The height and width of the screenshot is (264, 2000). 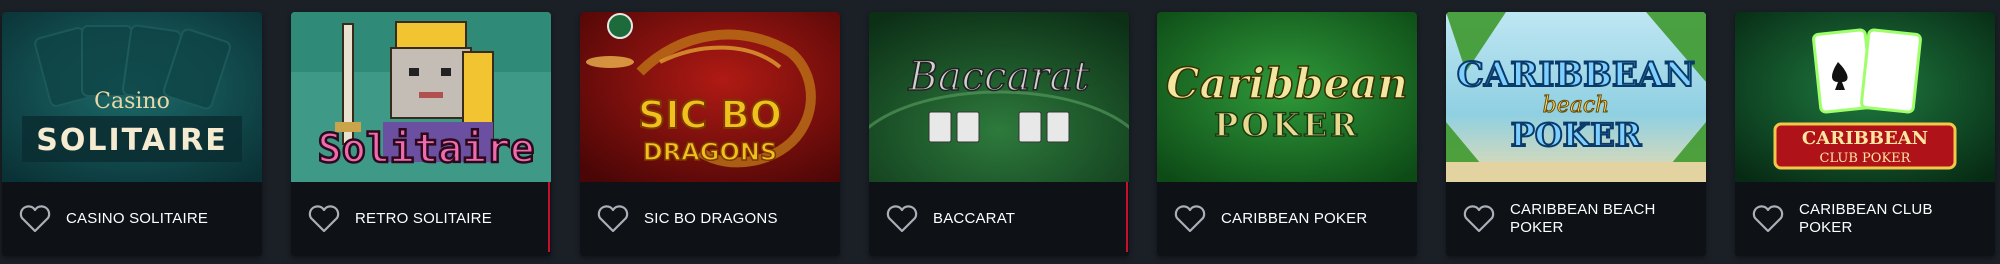 I want to click on game-card-footer: SIC BO DRAGONS, so click(x=710, y=219).